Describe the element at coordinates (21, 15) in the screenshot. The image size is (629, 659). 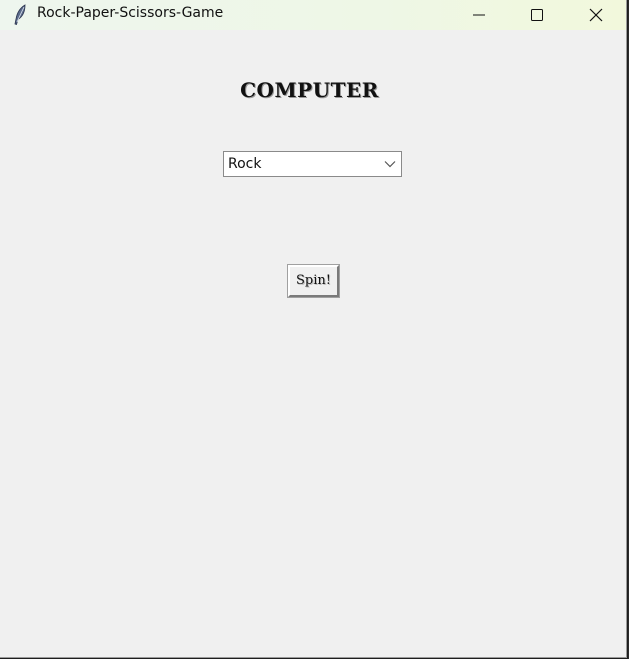
I see `feather-icon` at that location.